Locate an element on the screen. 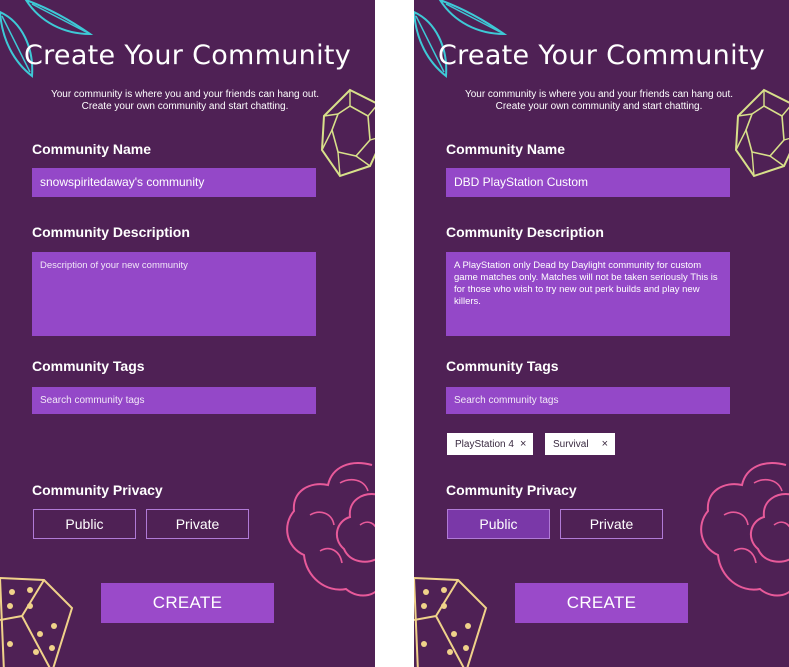 The image size is (789, 667). tag-chip: Survival × is located at coordinates (580, 444).